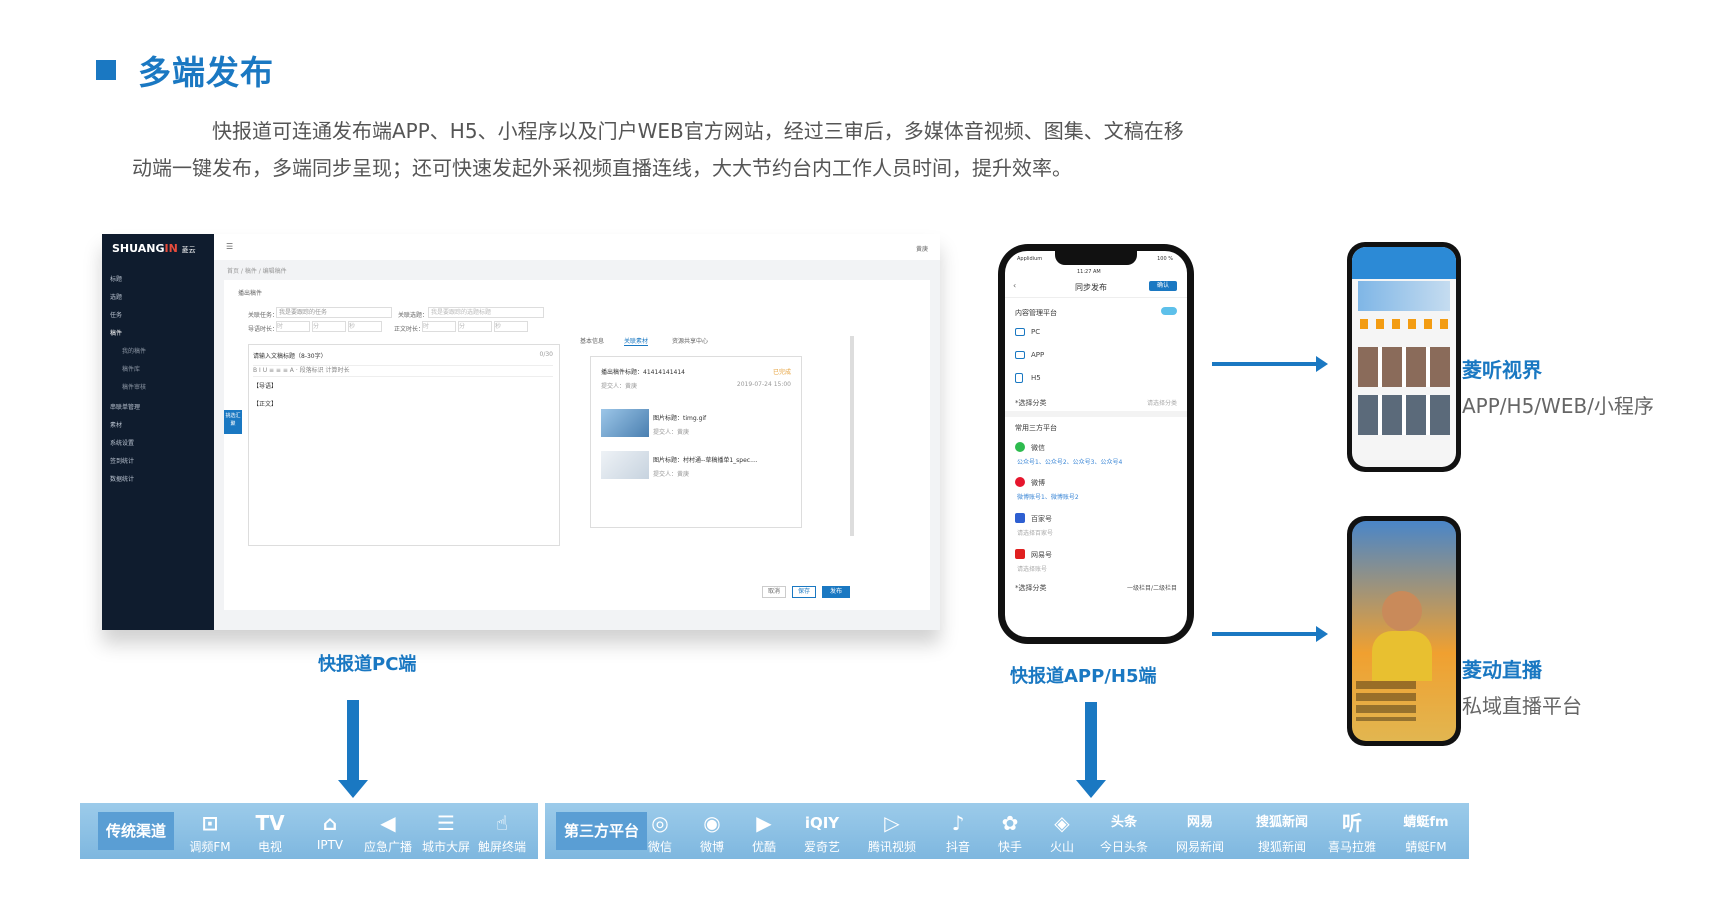 This screenshot has height=918, width=1725. Describe the element at coordinates (1162, 402) in the screenshot. I see `category-select: 请选择分类` at that location.